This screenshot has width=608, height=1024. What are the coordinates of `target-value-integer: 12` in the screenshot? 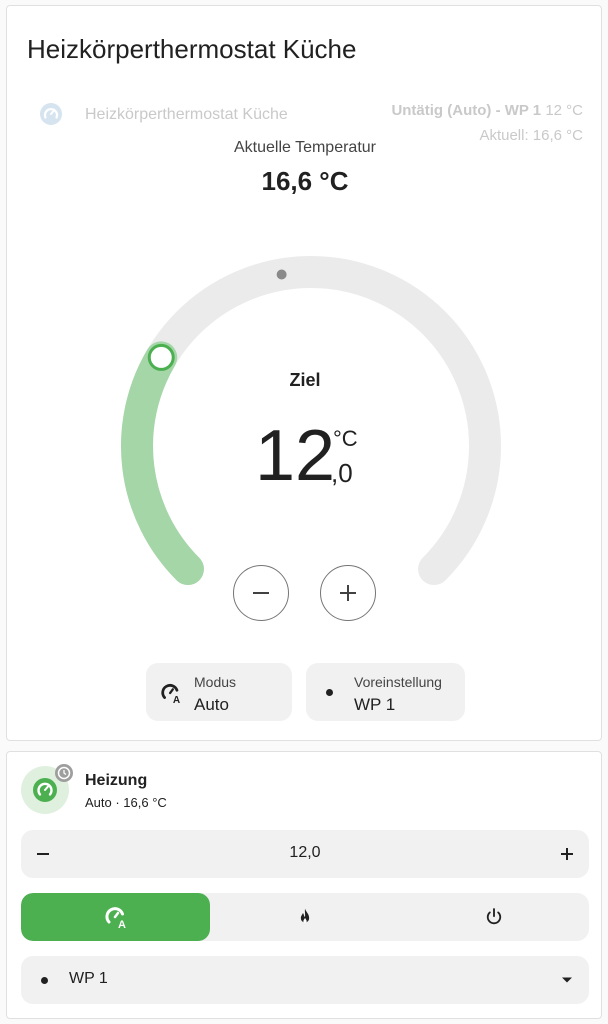 It's located at (295, 456).